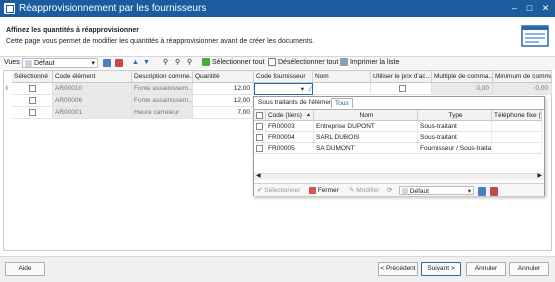  Describe the element at coordinates (462, 89) in the screenshot. I see `multiple-cell: 0,00` at that location.